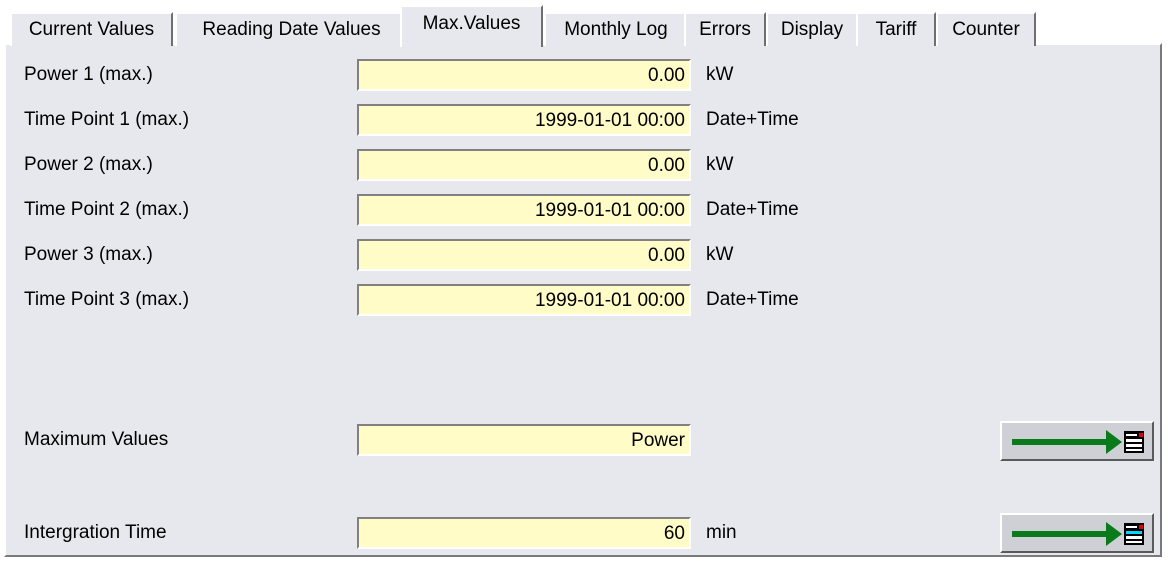  I want to click on tab-counter: Counter, so click(986, 29).